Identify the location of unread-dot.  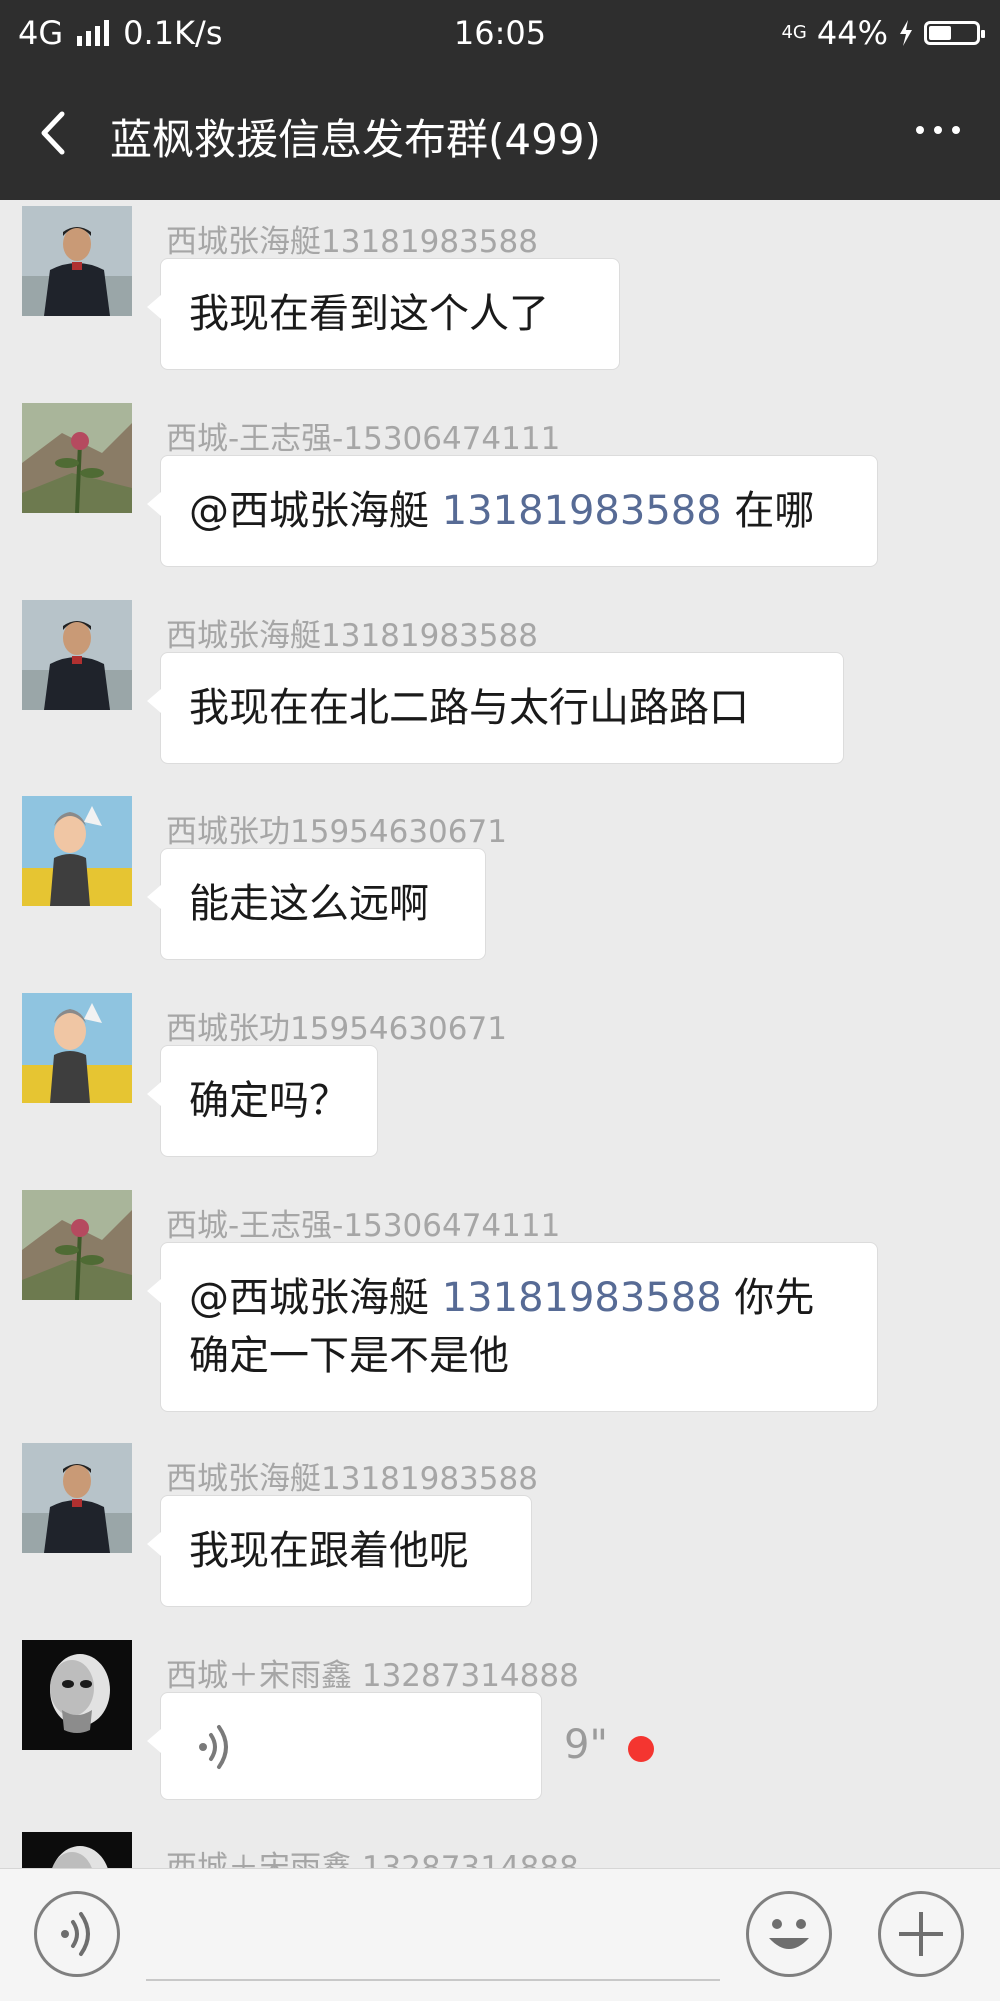
(641, 1749).